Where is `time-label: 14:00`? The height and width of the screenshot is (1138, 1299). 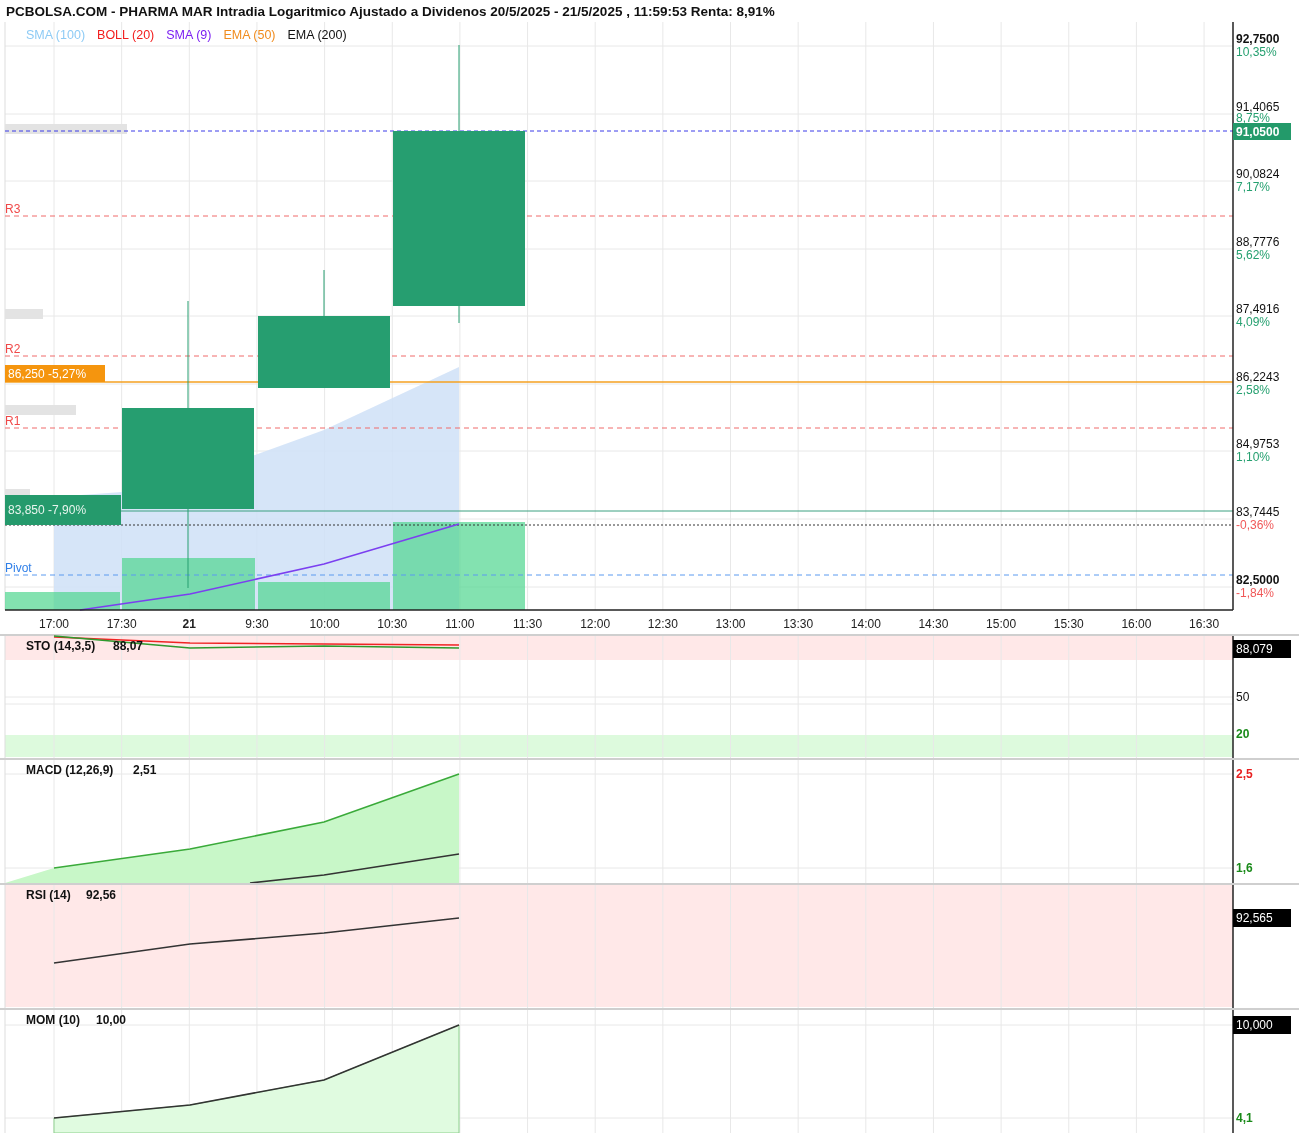
time-label: 14:00 is located at coordinates (865, 624).